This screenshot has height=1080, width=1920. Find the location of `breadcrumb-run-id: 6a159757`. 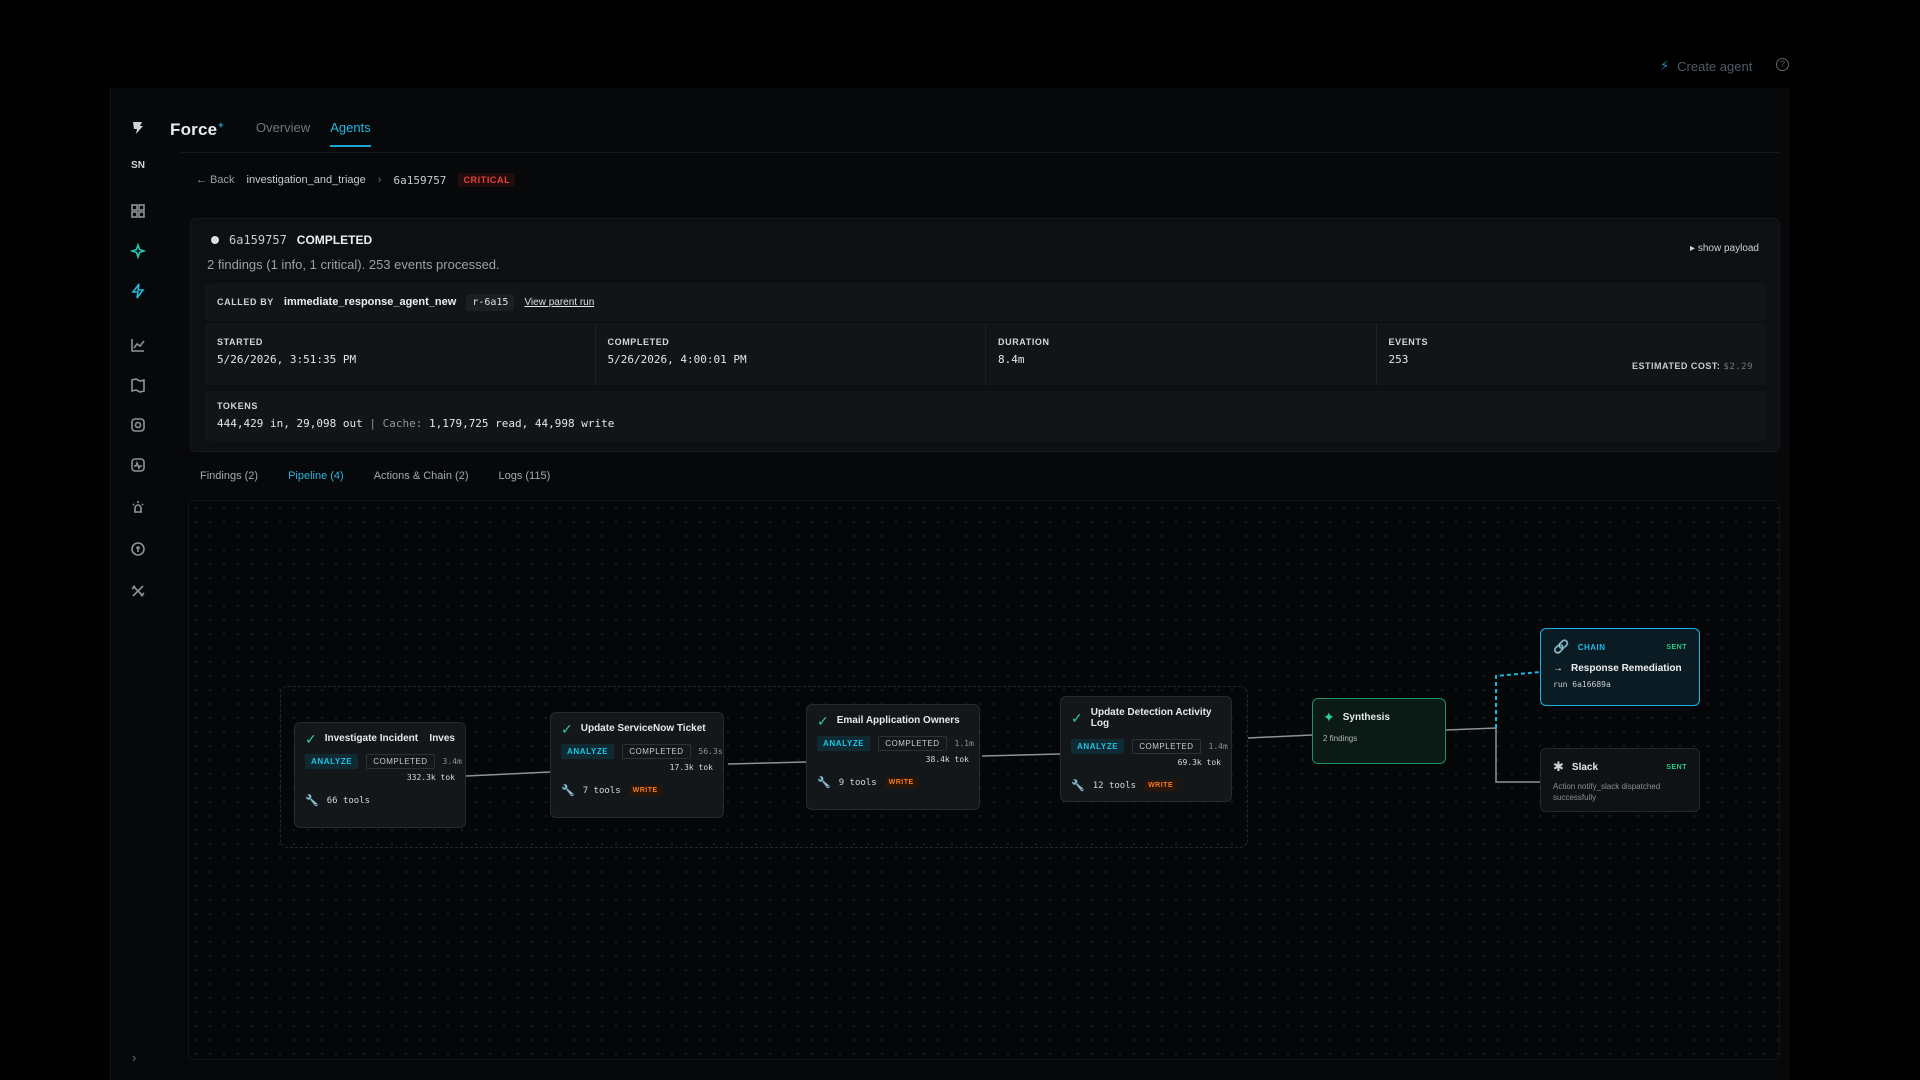

breadcrumb-run-id: 6a159757 is located at coordinates (420, 180).